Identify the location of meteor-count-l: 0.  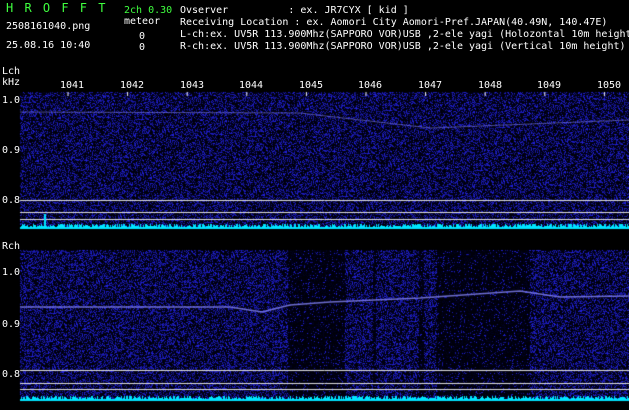
(142, 36).